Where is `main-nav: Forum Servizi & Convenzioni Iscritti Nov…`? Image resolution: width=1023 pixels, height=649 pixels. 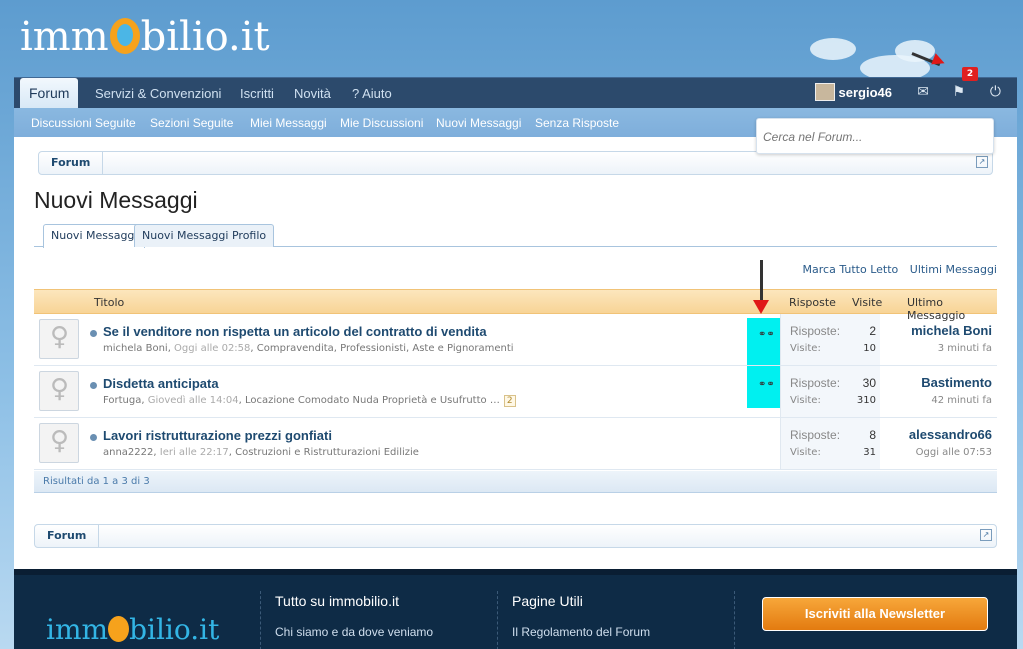
main-nav: Forum Servizi & Convenzioni Iscritti Nov… is located at coordinates (515, 93).